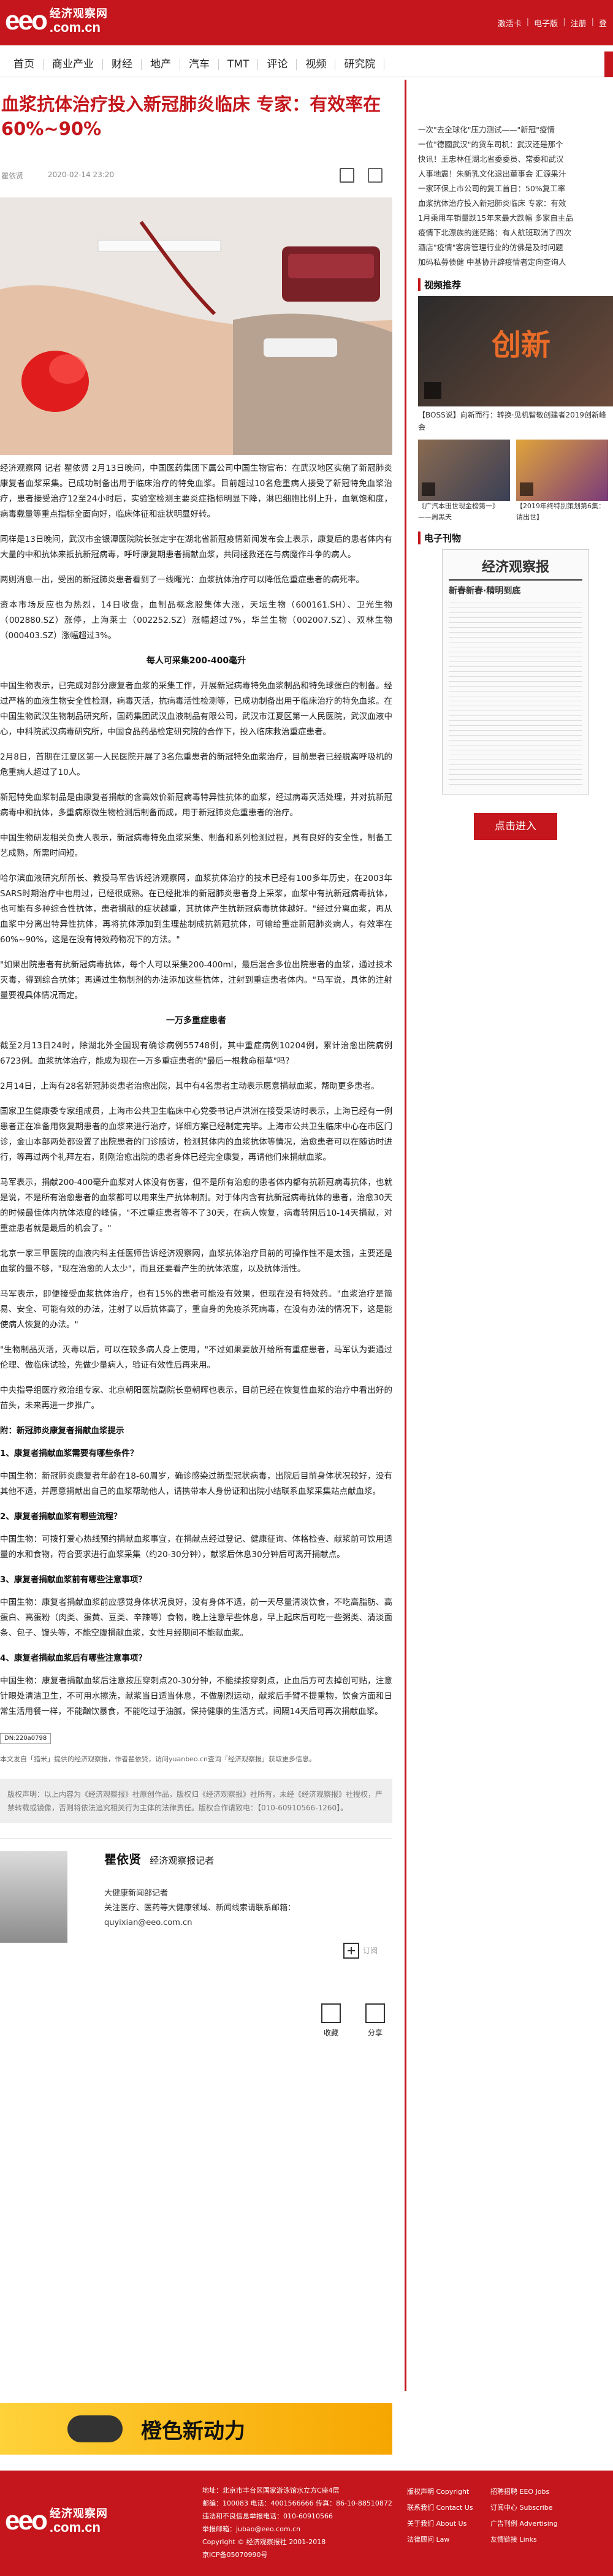 Image resolution: width=613 pixels, height=2576 pixels. What do you see at coordinates (464, 512) in the screenshot?
I see `video-caption: 《广汽本田世现金榜第一》——周黑天` at bounding box center [464, 512].